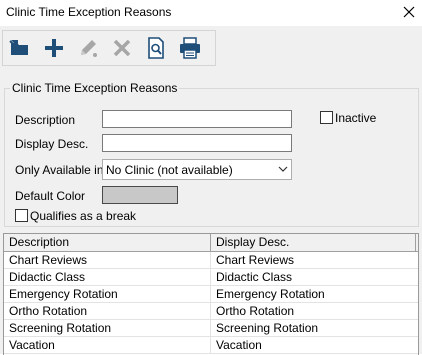  I want to click on print-preview-icon, so click(156, 48).